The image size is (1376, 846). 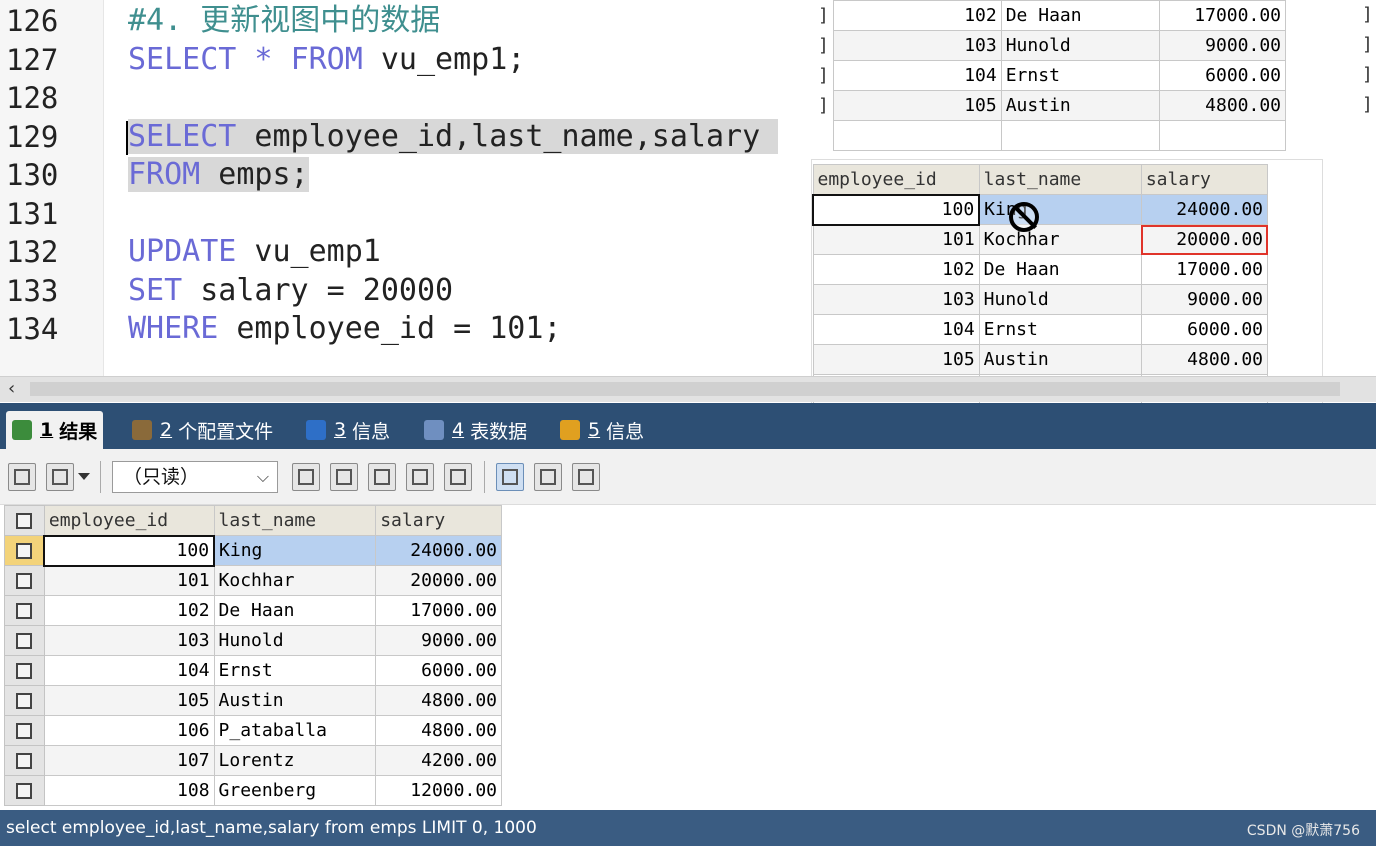 I want to click on cell-last-name: Austin, so click(x=295, y=700).